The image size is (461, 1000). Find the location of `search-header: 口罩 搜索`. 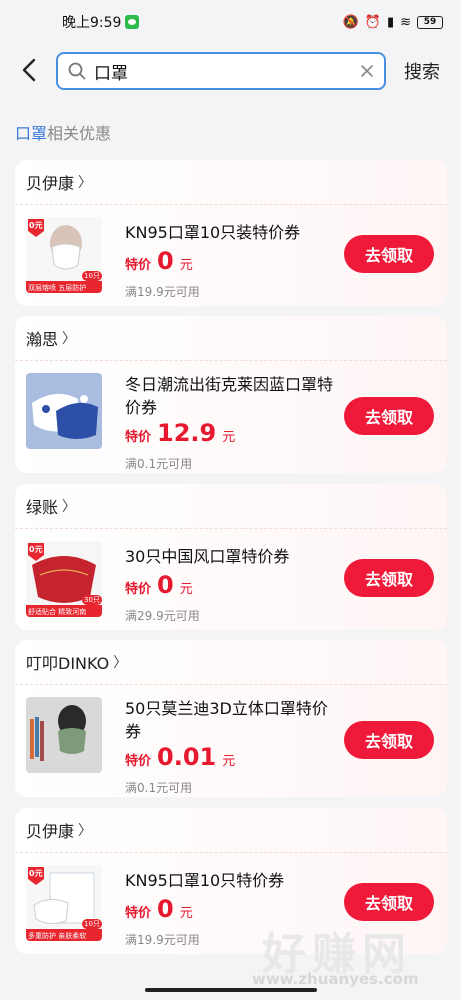

search-header: 口罩 搜索 is located at coordinates (230, 70).